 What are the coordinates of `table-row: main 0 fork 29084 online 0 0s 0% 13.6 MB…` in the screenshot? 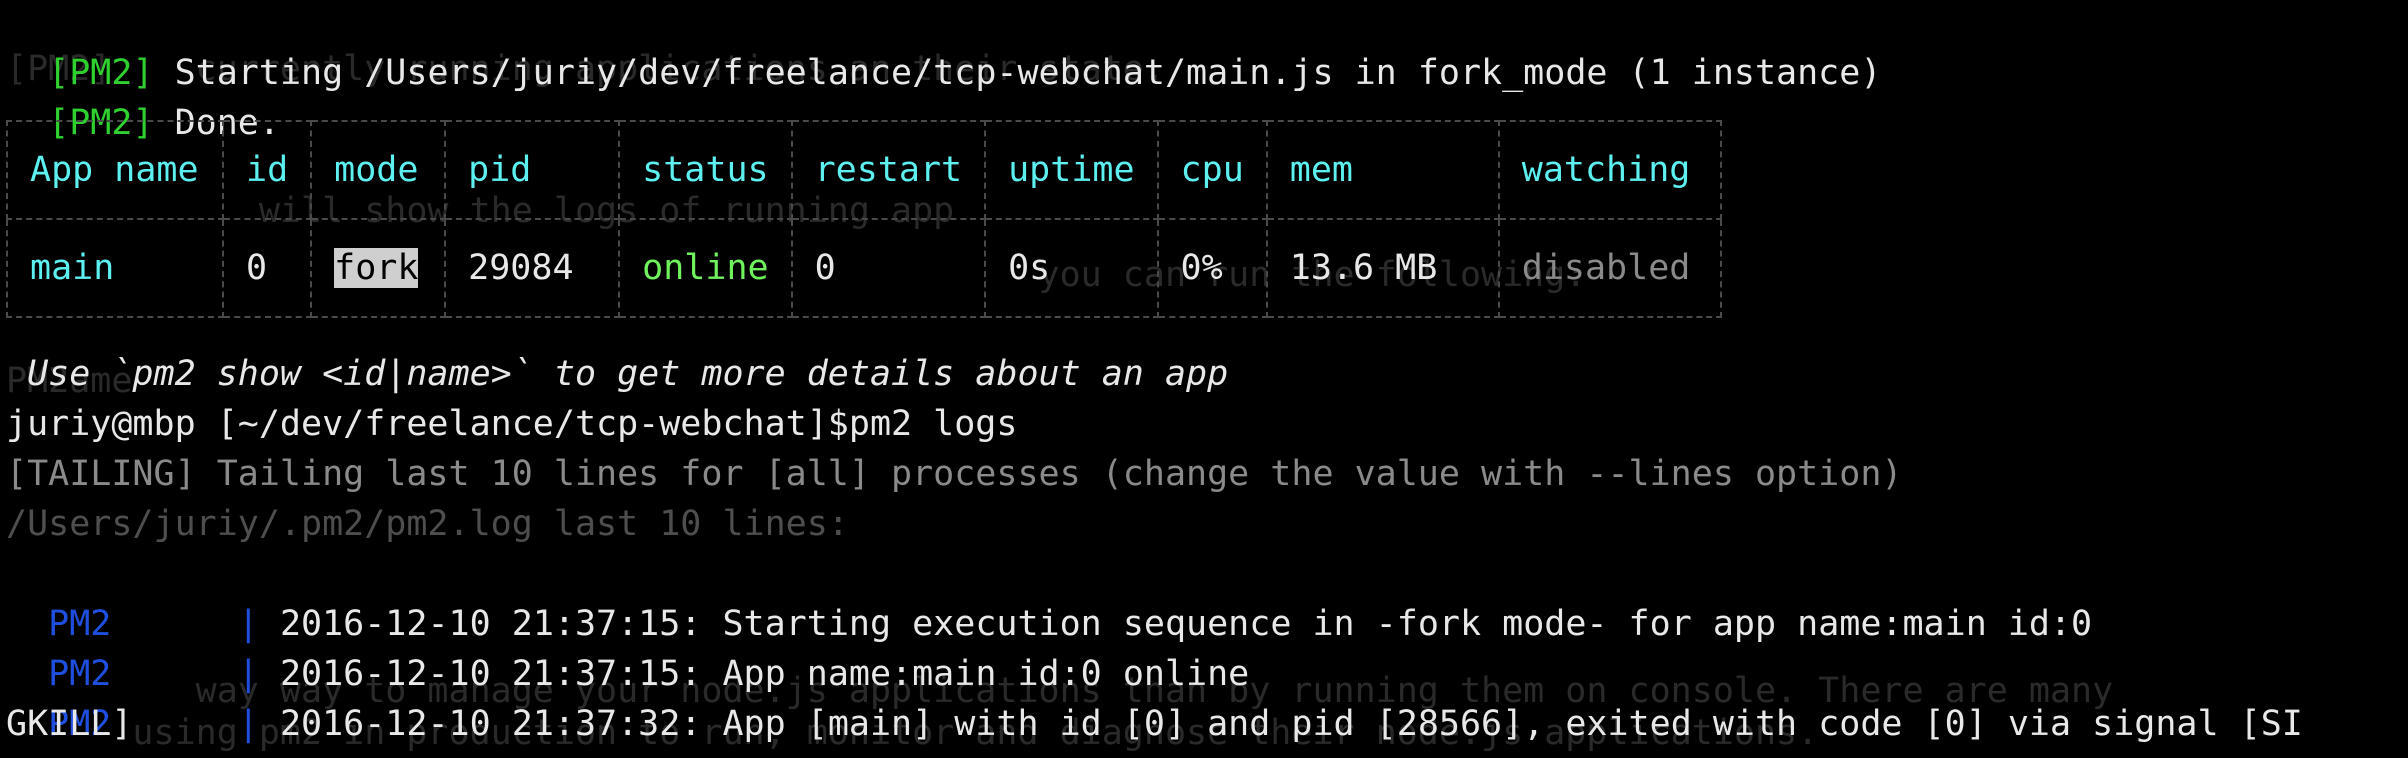 It's located at (864, 268).